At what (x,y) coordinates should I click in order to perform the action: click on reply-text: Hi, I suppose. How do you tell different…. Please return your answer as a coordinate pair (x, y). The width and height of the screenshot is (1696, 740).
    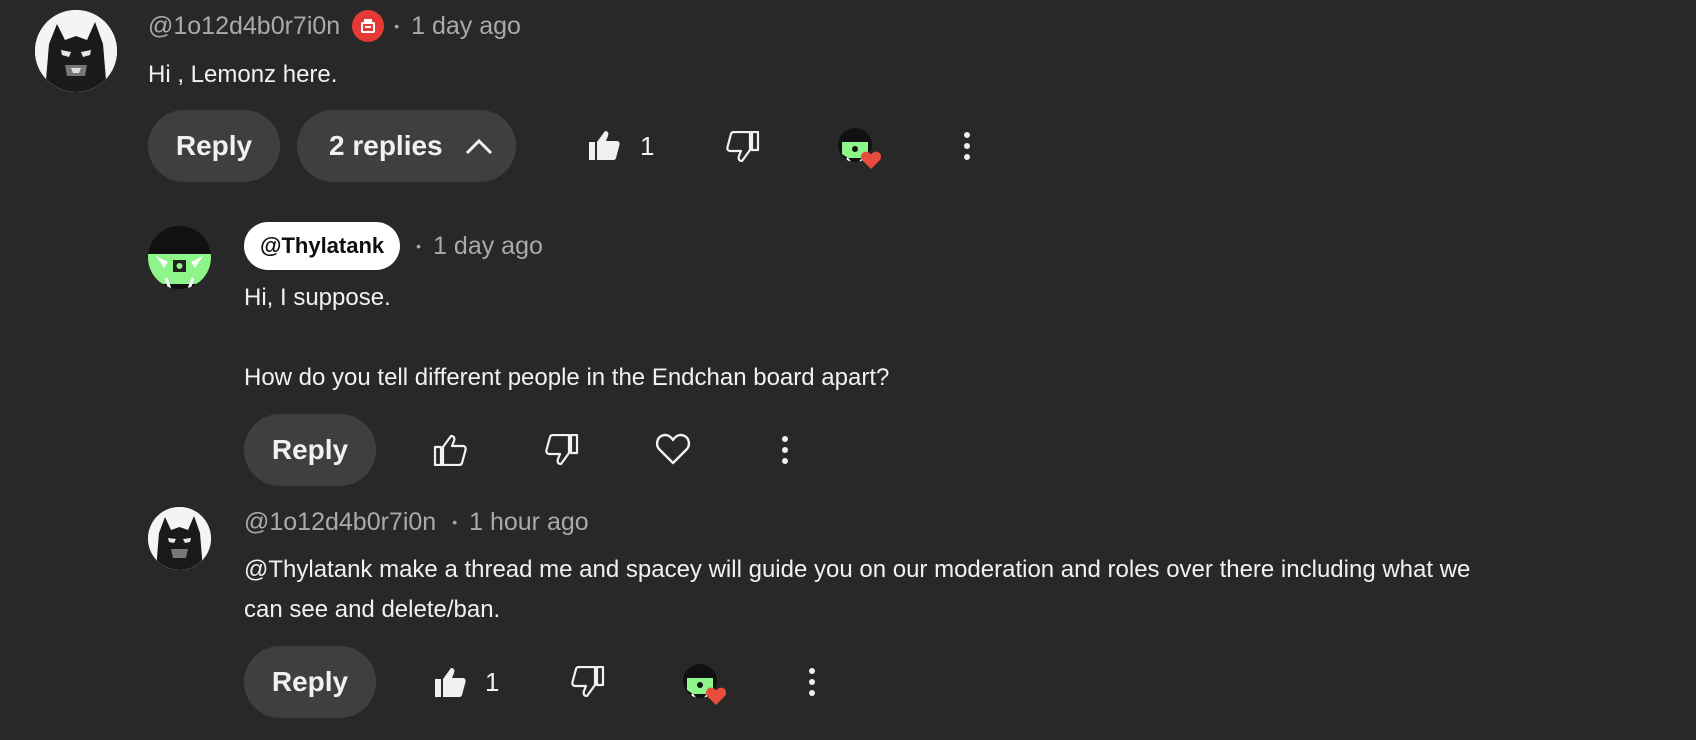
    Looking at the image, I should click on (566, 338).